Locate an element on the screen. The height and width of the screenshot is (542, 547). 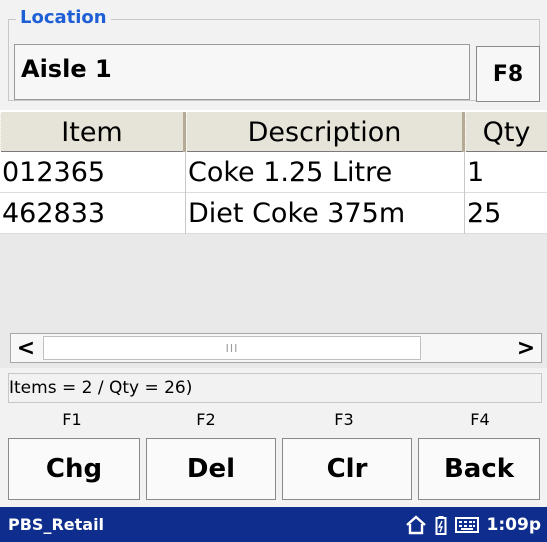
scroll-thumb: III is located at coordinates (232, 348).